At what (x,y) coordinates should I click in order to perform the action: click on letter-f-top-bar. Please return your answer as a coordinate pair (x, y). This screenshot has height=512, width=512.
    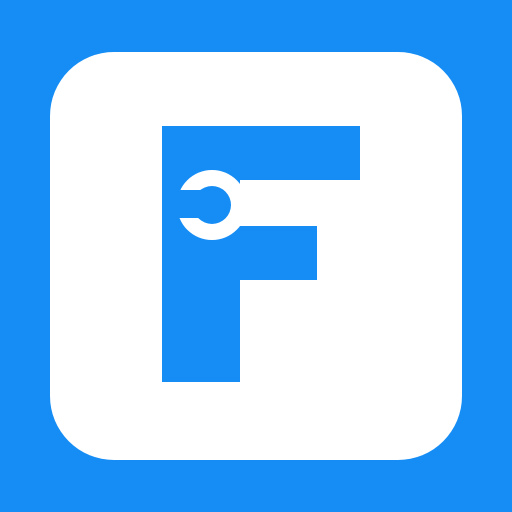
    Looking at the image, I should click on (261, 153).